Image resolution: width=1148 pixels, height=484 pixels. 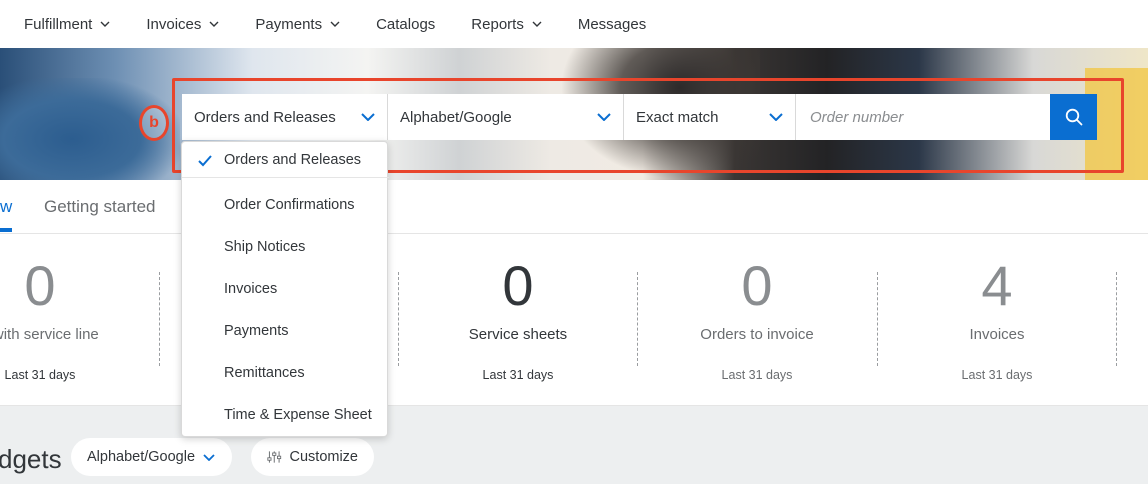 I want to click on match-type-value: Exact match, so click(x=677, y=117).